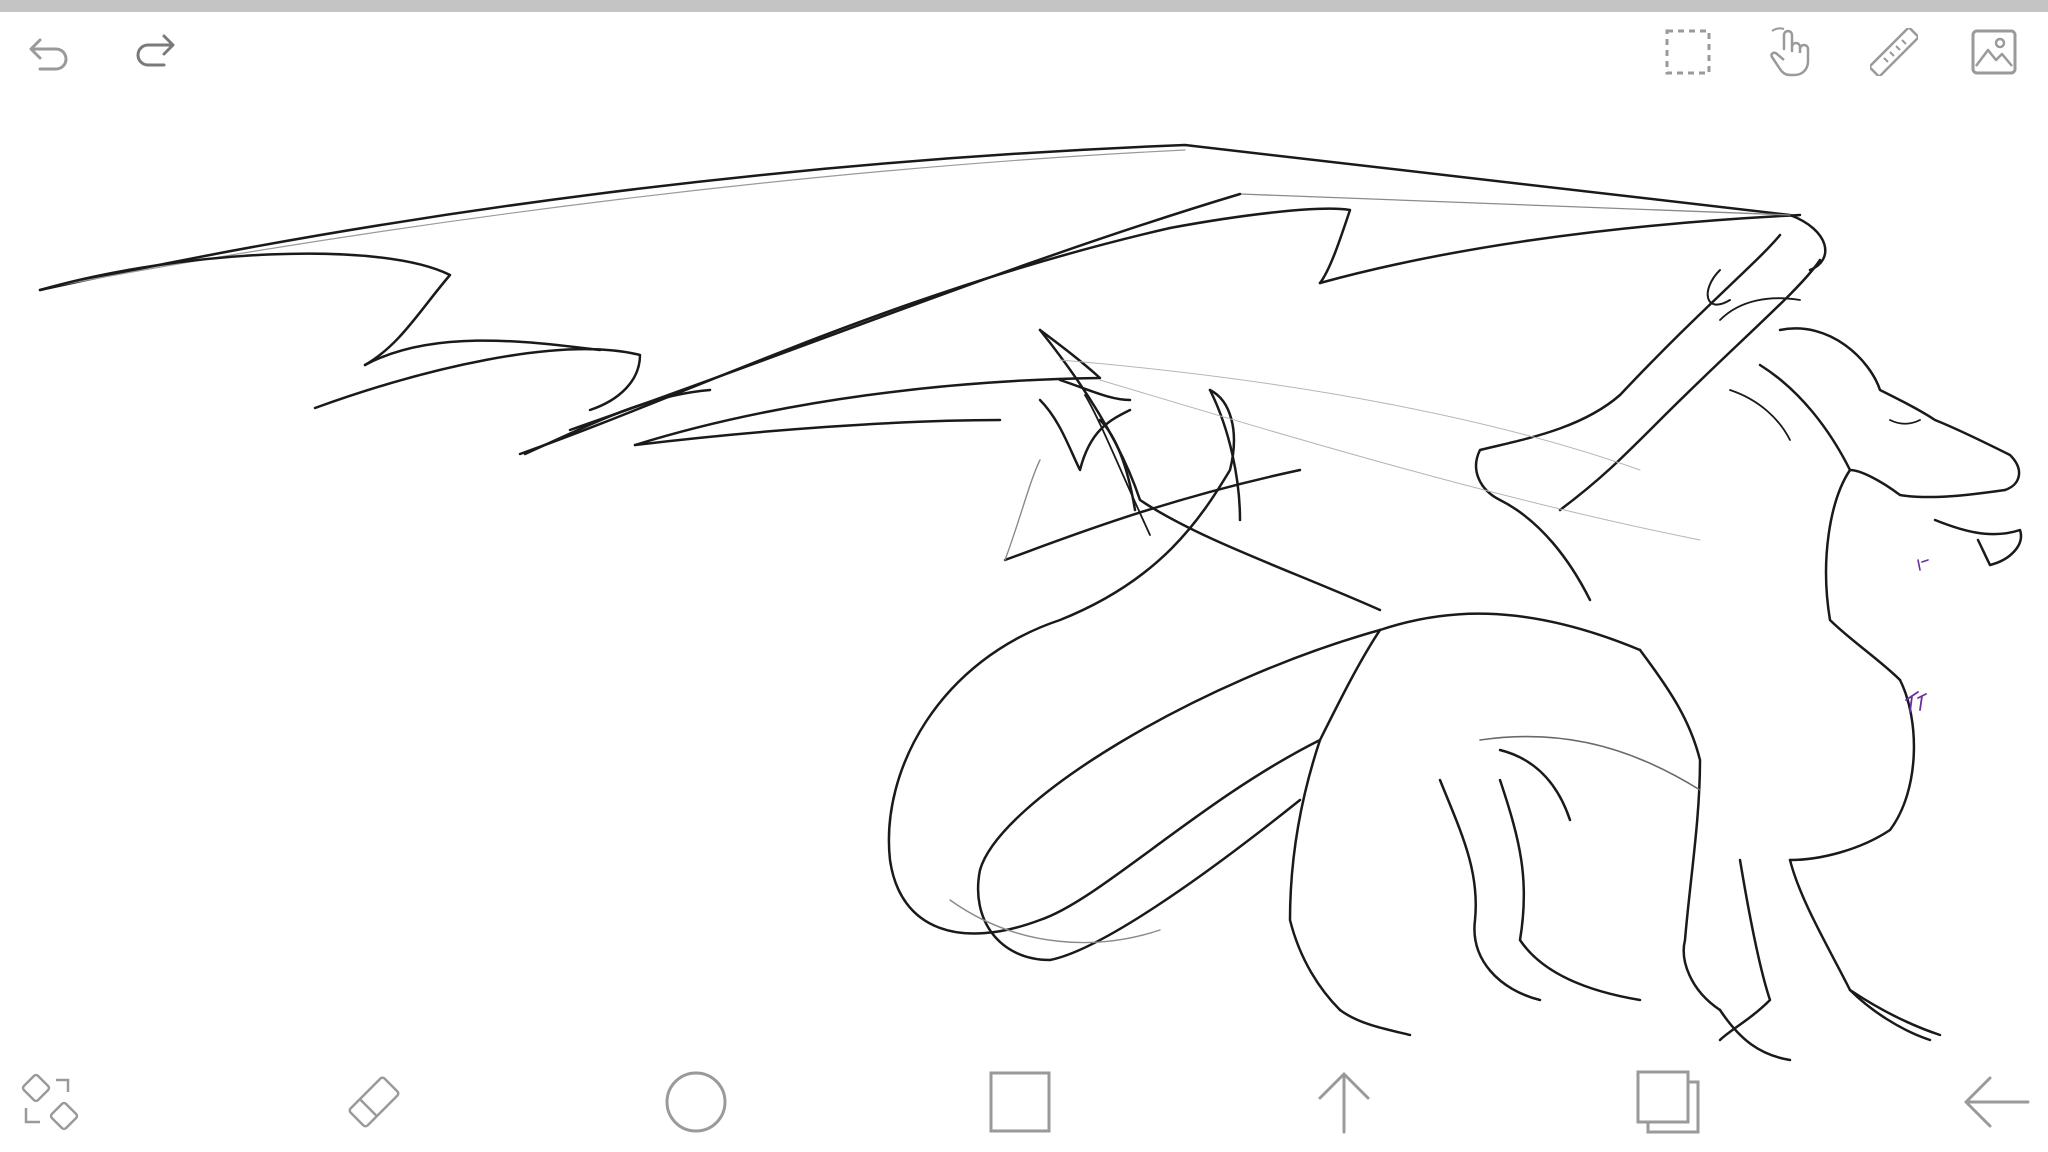  I want to click on transform-tool-button, so click(50, 1102).